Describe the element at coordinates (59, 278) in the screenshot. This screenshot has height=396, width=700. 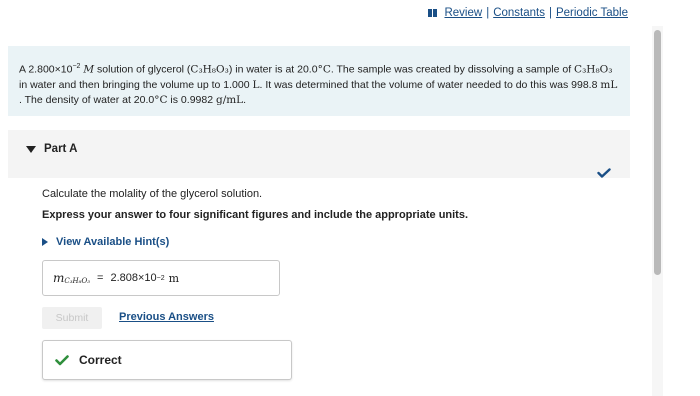
I see `answer-variable: m` at that location.